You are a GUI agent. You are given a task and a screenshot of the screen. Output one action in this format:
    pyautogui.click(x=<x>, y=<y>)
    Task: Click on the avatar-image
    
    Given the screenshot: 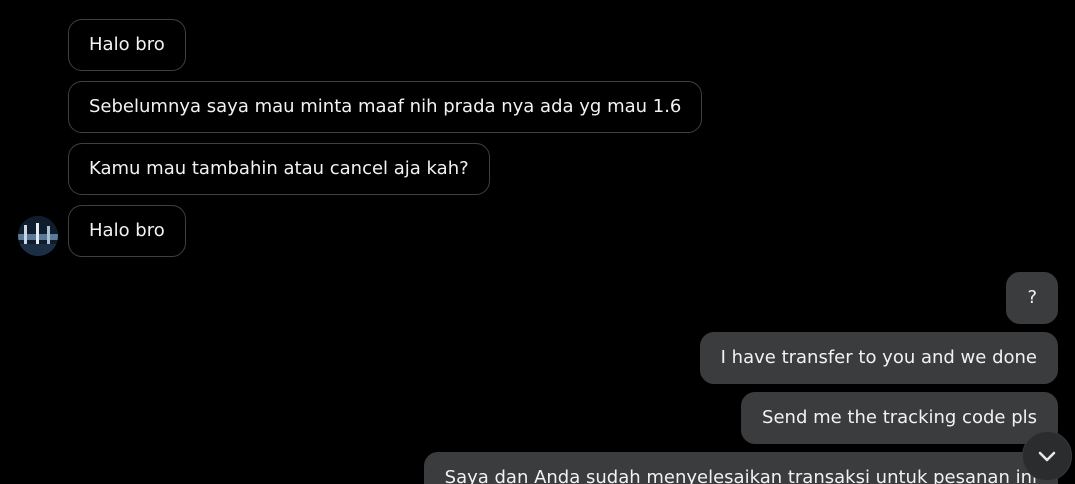 What is the action you would take?
    pyautogui.click(x=38, y=236)
    